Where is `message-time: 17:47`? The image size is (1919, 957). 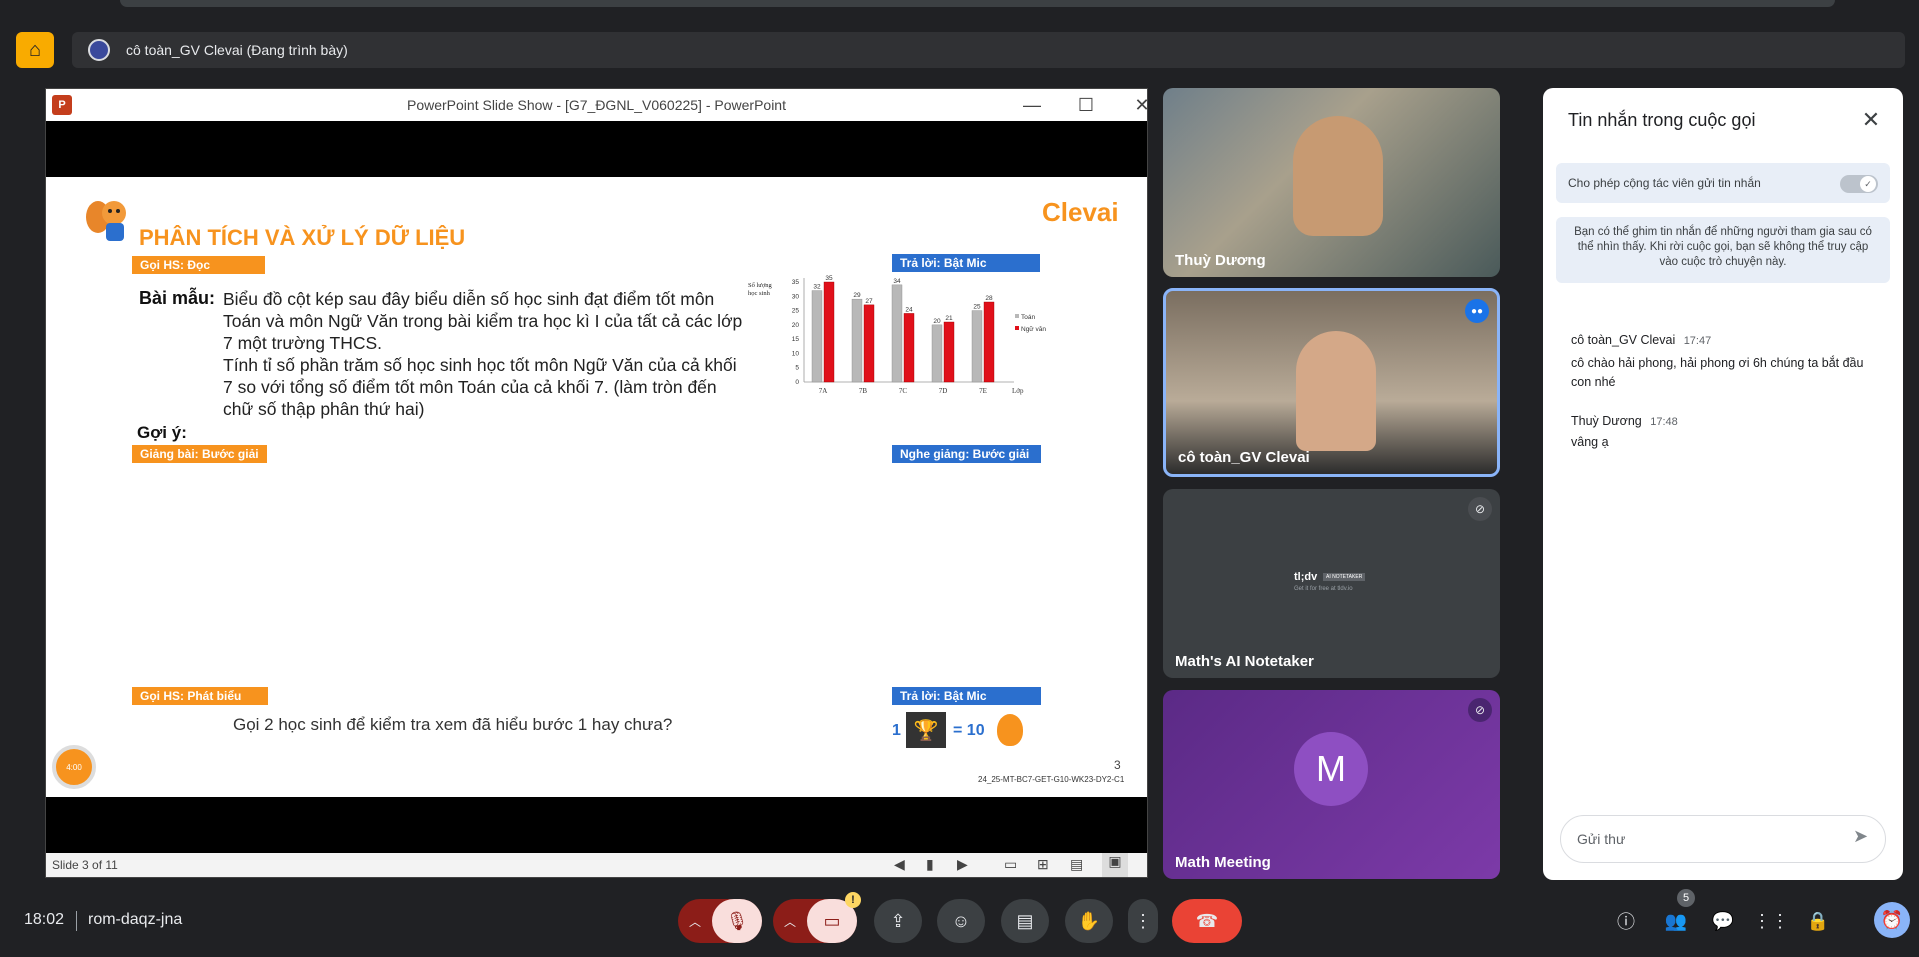
message-time: 17:47 is located at coordinates (1697, 341).